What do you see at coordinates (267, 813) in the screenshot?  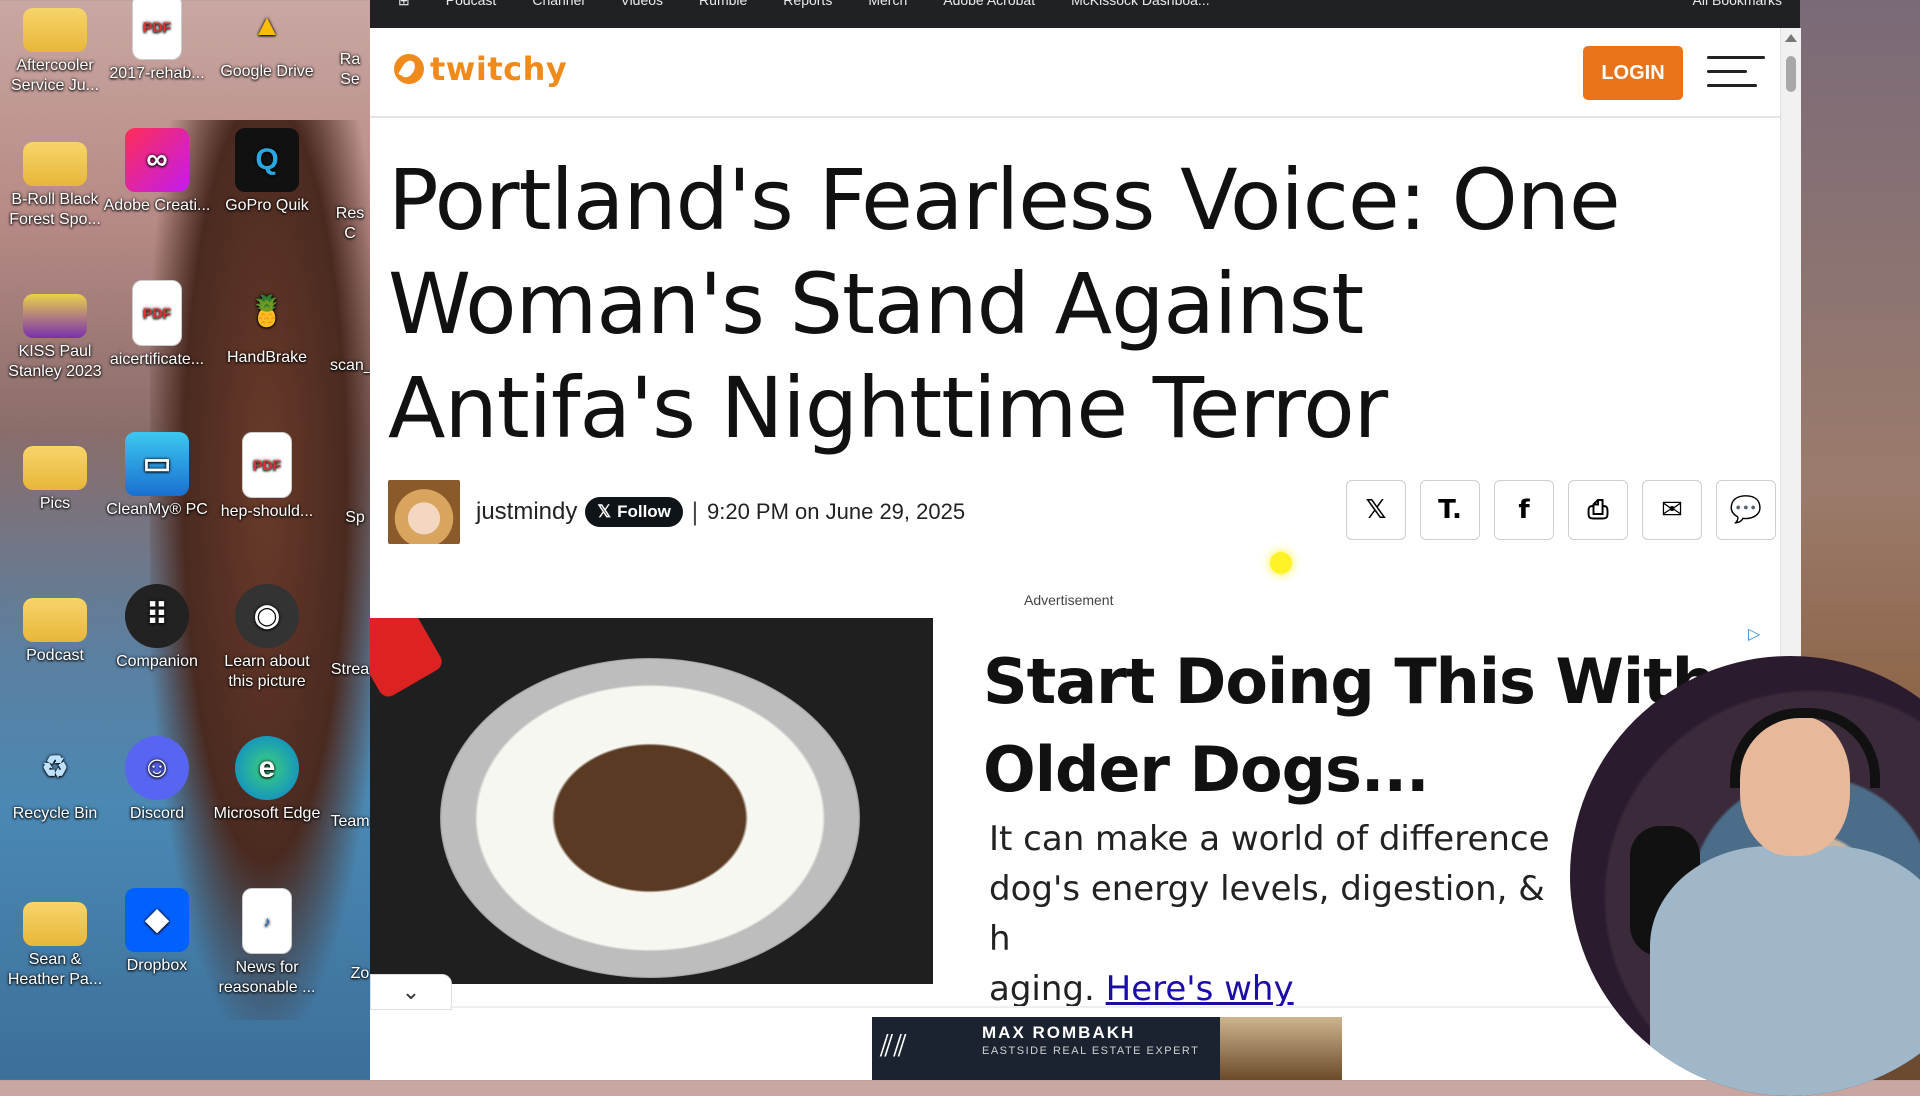 I see `desktop-icon-label: Microsoft Edge` at bounding box center [267, 813].